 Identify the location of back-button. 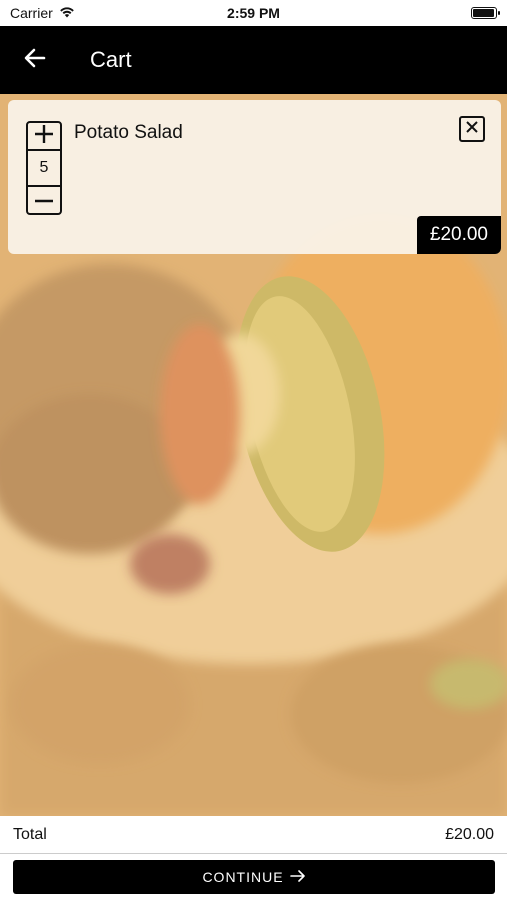
(35, 60).